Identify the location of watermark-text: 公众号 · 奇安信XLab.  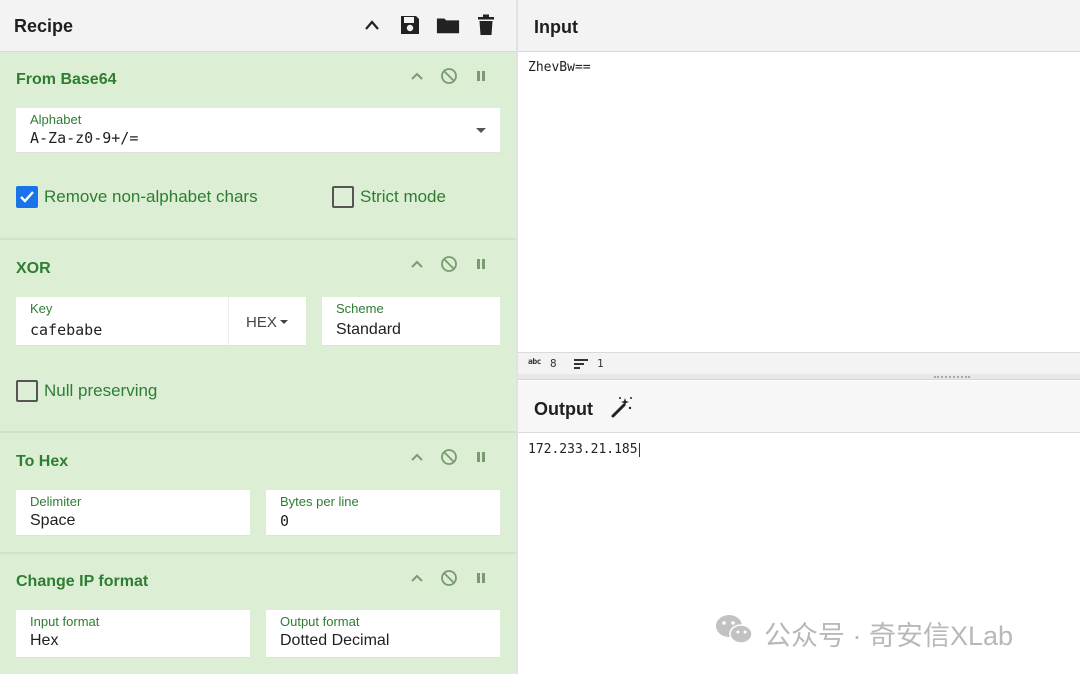
(889, 636).